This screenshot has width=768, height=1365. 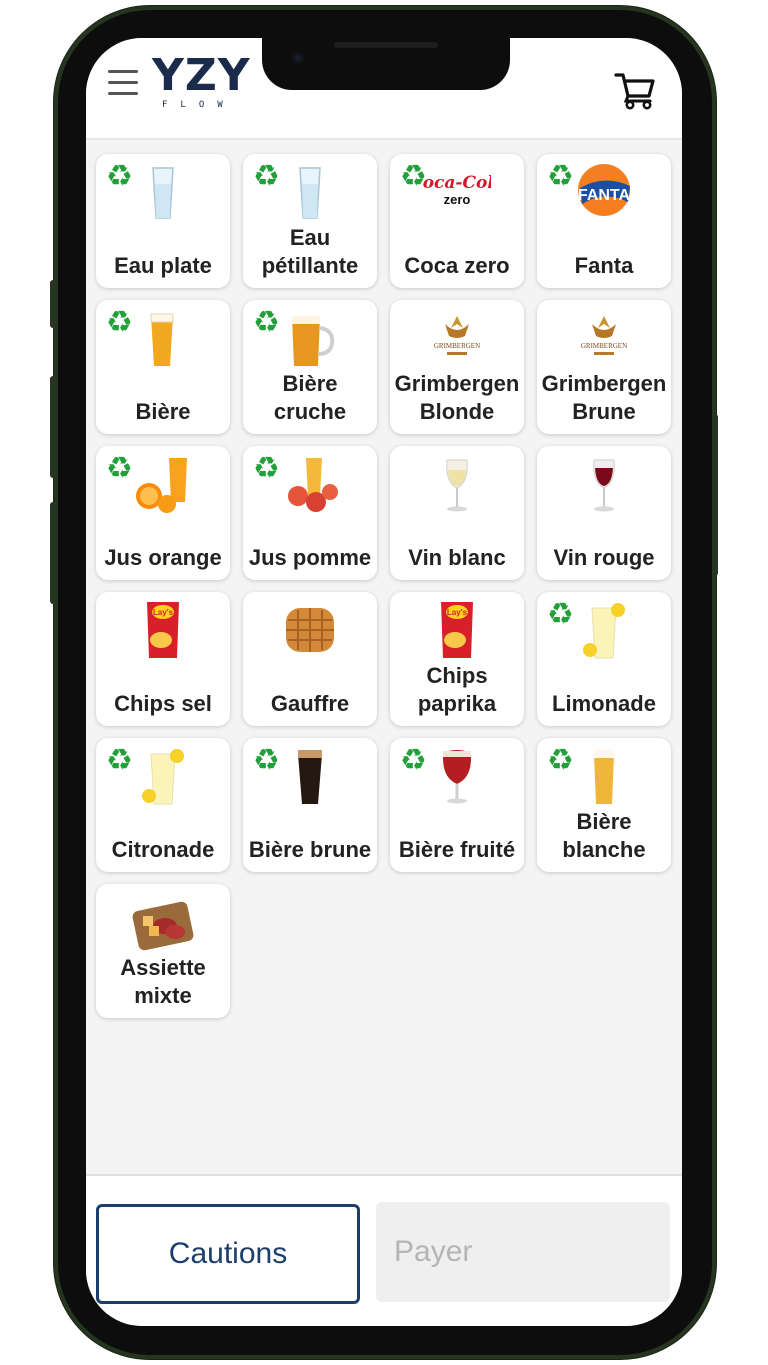 I want to click on product-label: Grimbergen Blonde, so click(x=457, y=397).